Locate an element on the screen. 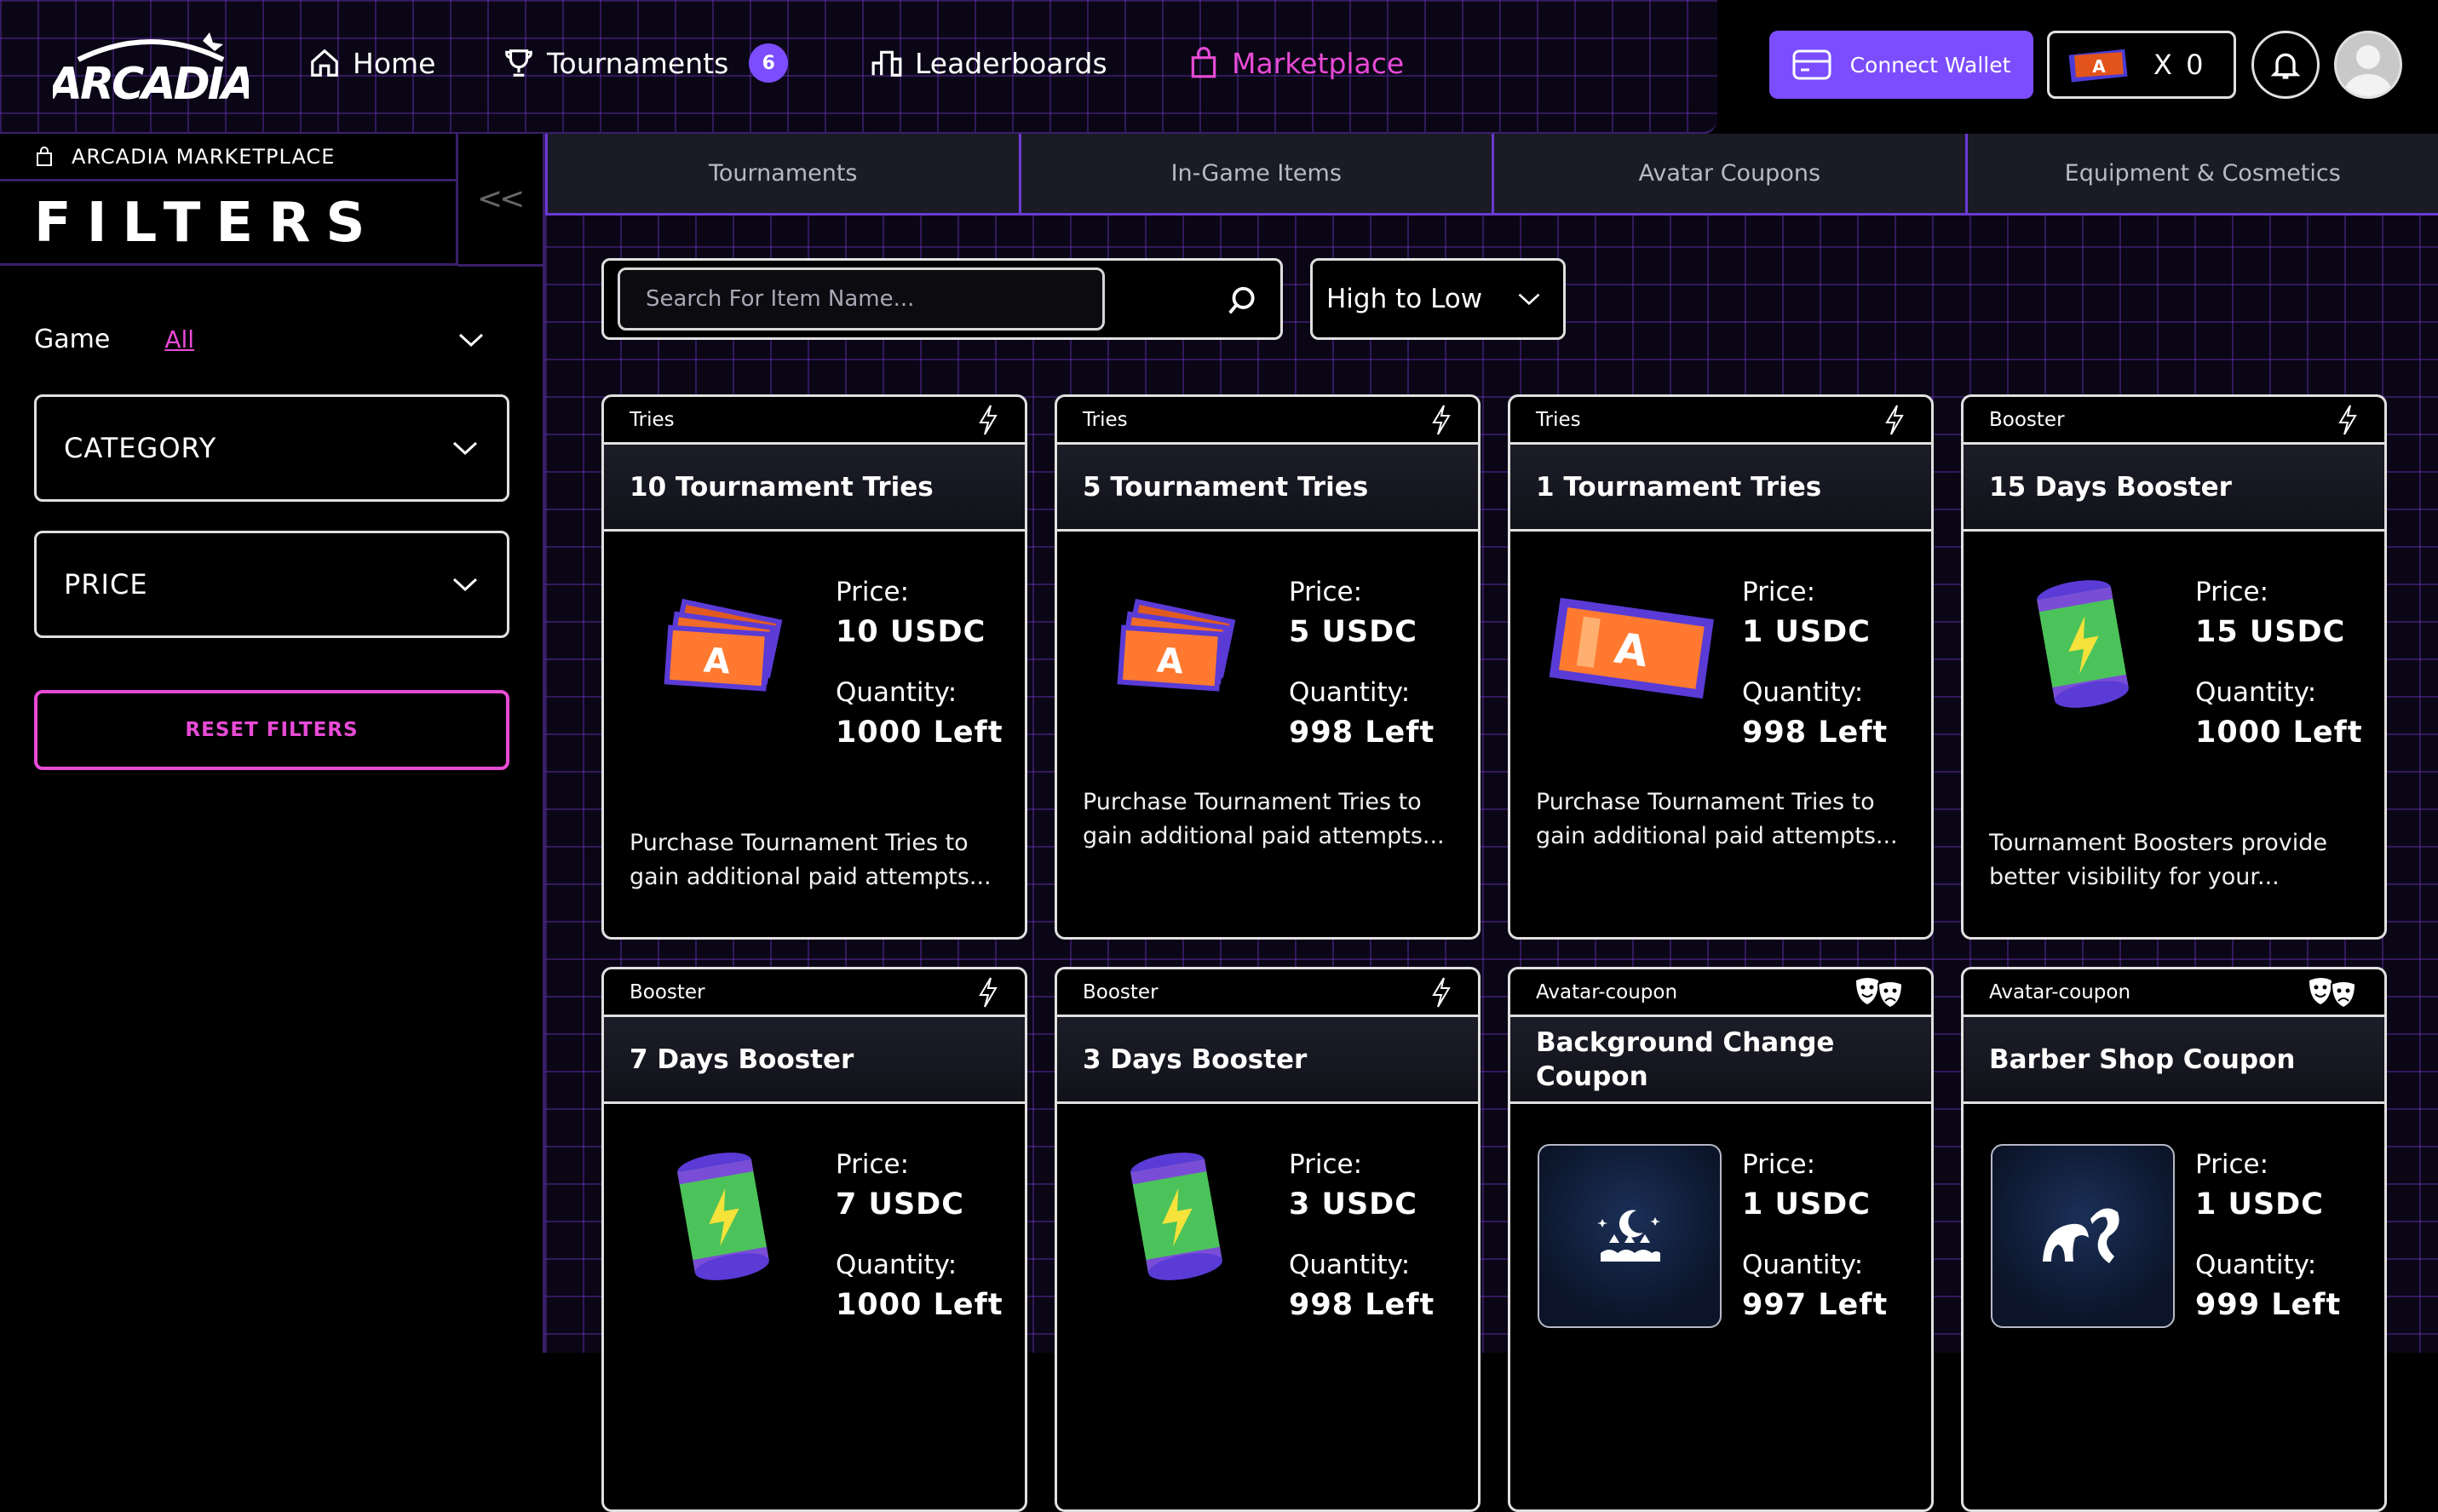 This screenshot has width=2438, height=1512. svg-text: A is located at coordinates (717, 661).